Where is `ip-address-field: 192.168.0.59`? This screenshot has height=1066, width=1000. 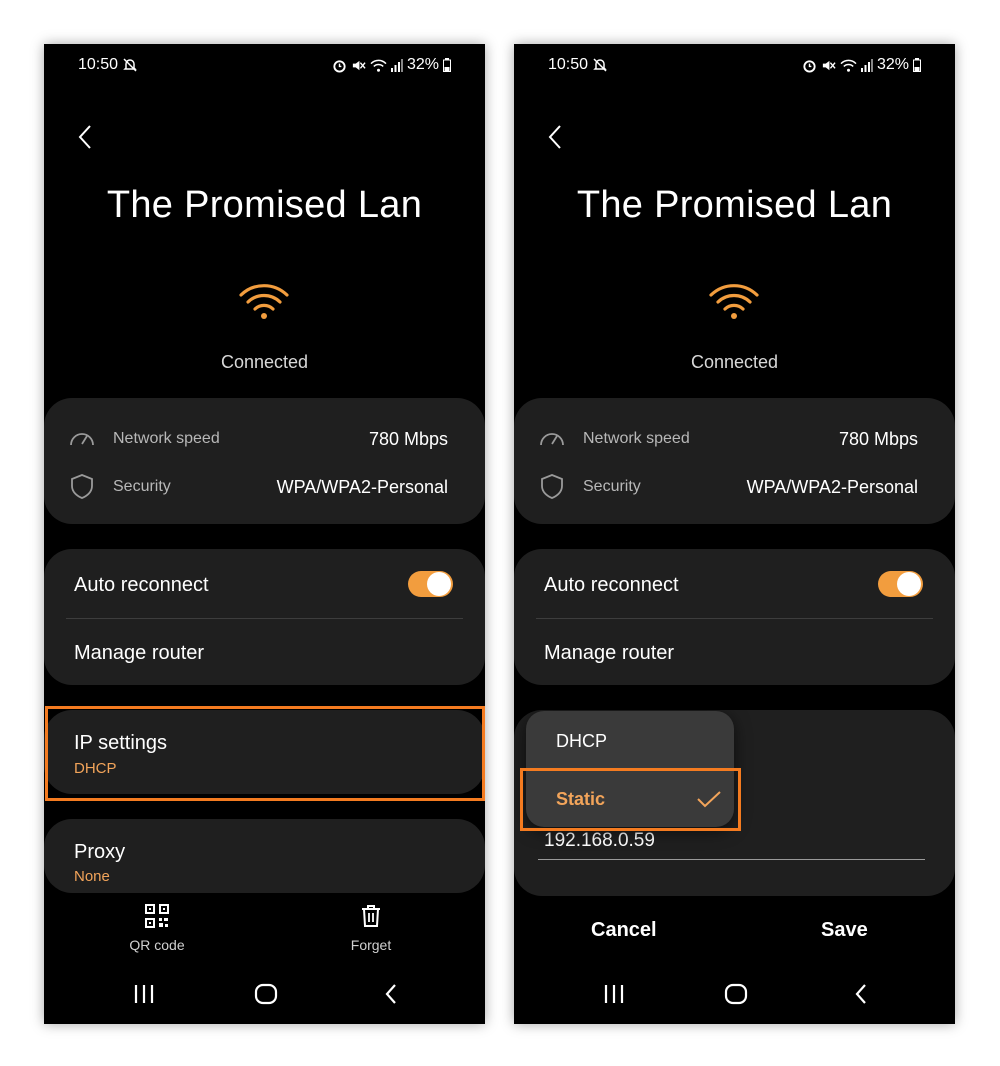 ip-address-field: 192.168.0.59 is located at coordinates (599, 841).